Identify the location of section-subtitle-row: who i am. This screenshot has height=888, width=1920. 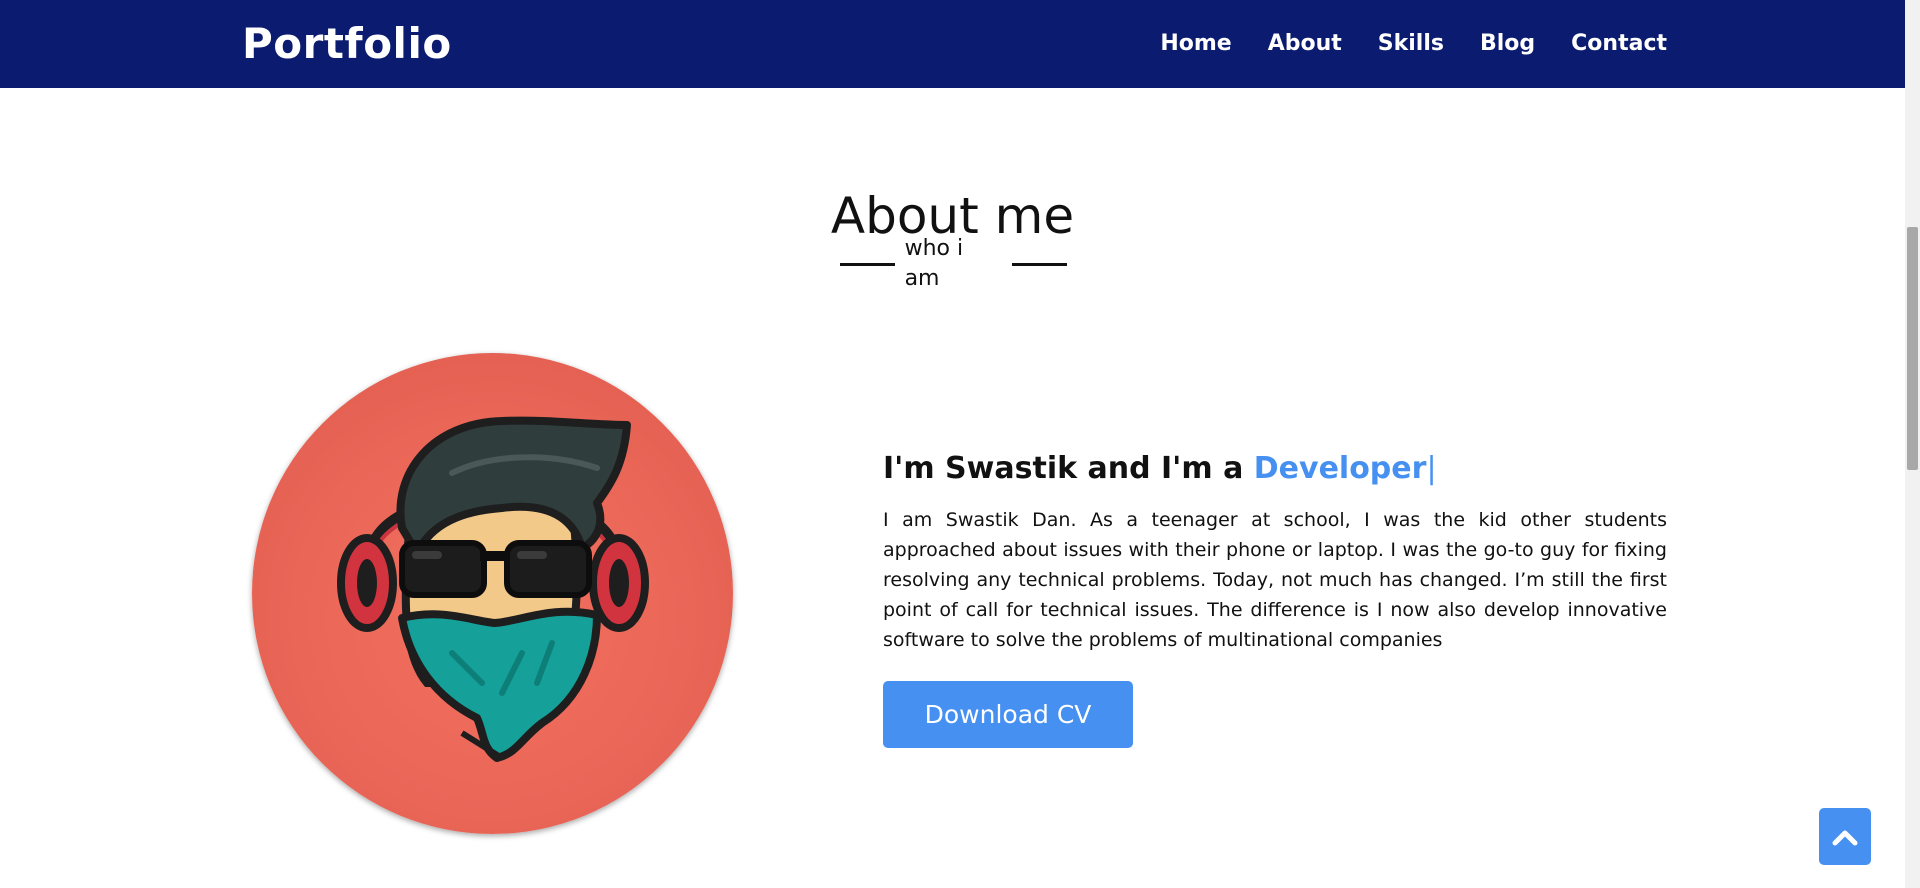
(954, 263).